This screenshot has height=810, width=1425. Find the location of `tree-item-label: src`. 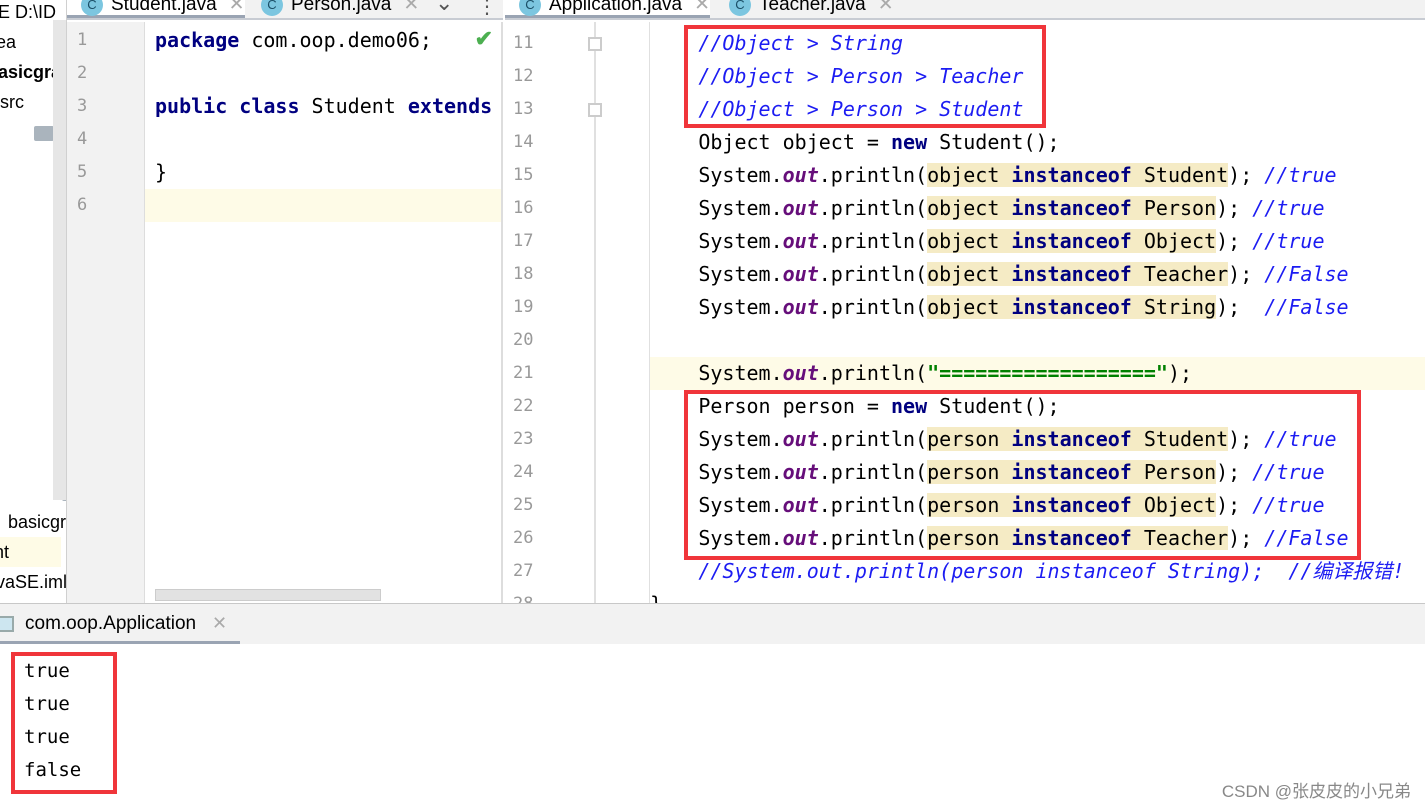

tree-item-label: src is located at coordinates (12, 102).